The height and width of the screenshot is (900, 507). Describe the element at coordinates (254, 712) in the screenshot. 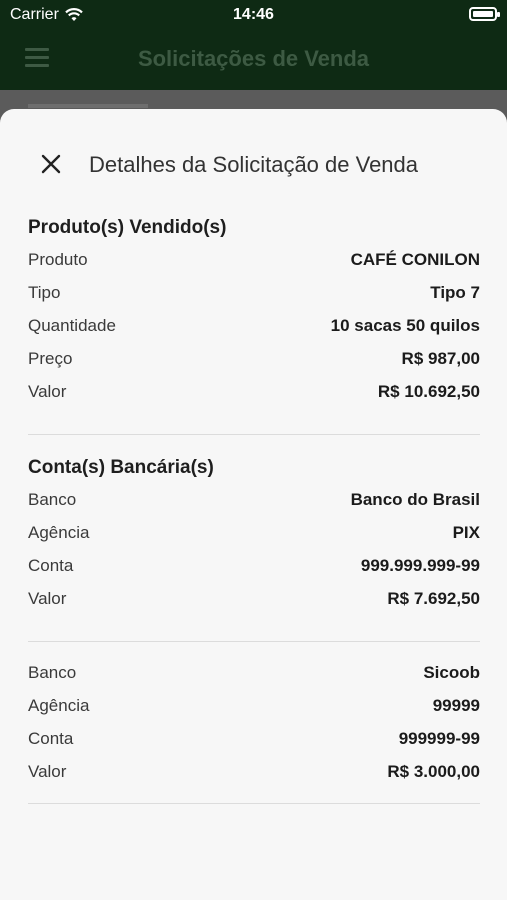

I see `detail-row-agencia: Agência 99999` at that location.